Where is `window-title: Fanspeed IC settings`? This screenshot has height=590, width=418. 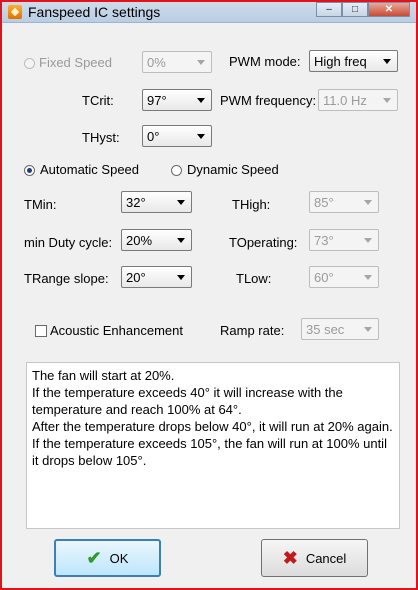
window-title: Fanspeed IC settings is located at coordinates (94, 12).